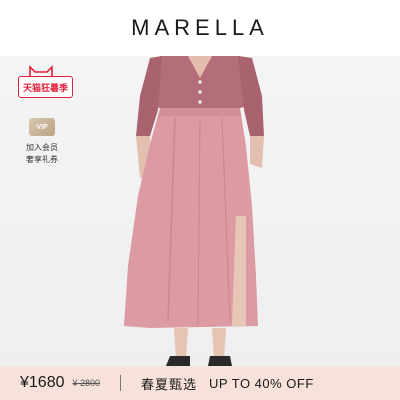  Describe the element at coordinates (200, 112) in the screenshot. I see `skirt-waistband` at that location.